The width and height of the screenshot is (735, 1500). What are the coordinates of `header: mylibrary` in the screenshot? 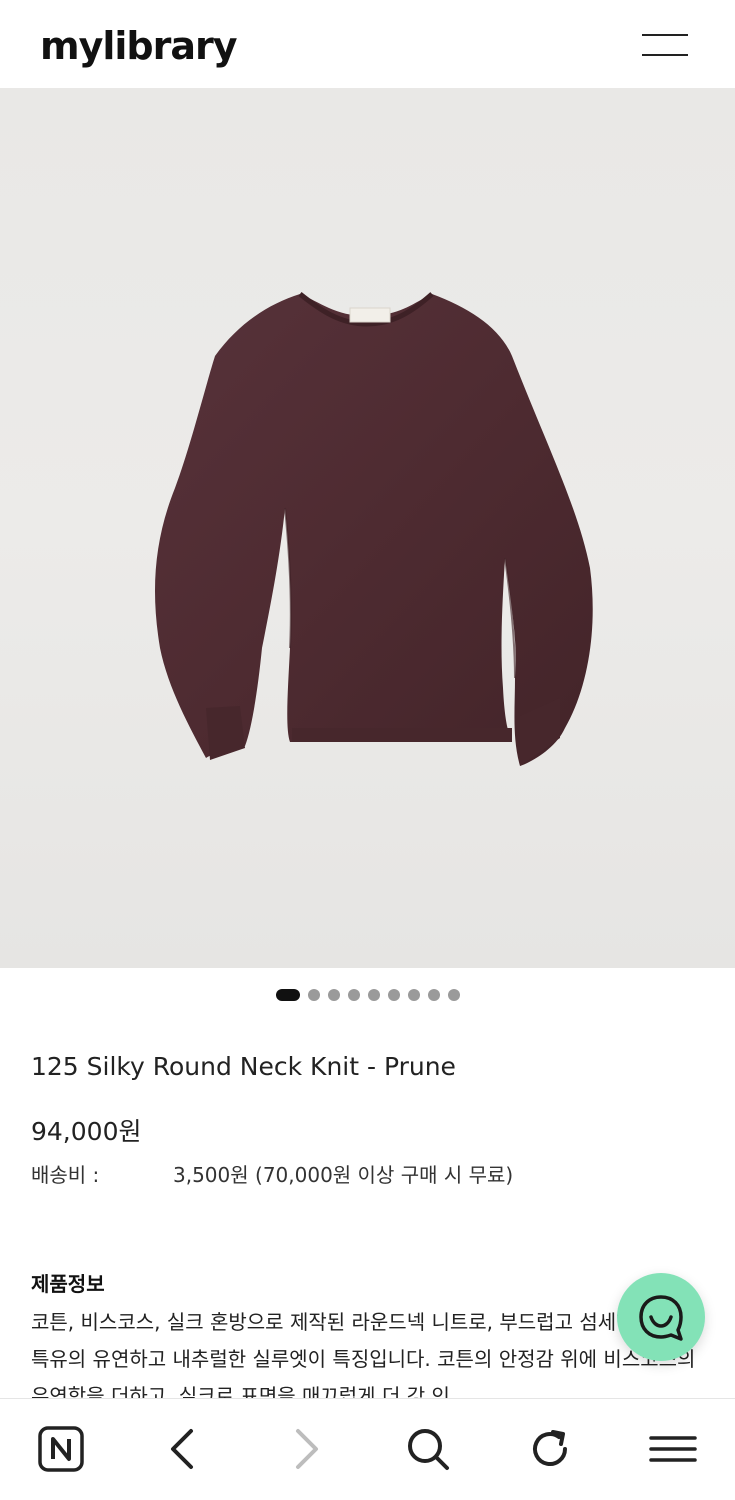 It's located at (367, 44).